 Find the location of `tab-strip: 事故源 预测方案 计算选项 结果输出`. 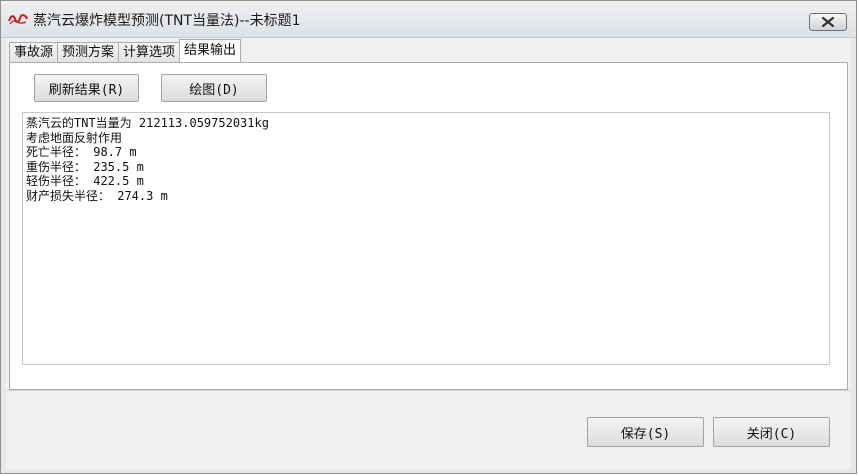

tab-strip: 事故源 预测方案 计算选项 结果输出 is located at coordinates (125, 50).